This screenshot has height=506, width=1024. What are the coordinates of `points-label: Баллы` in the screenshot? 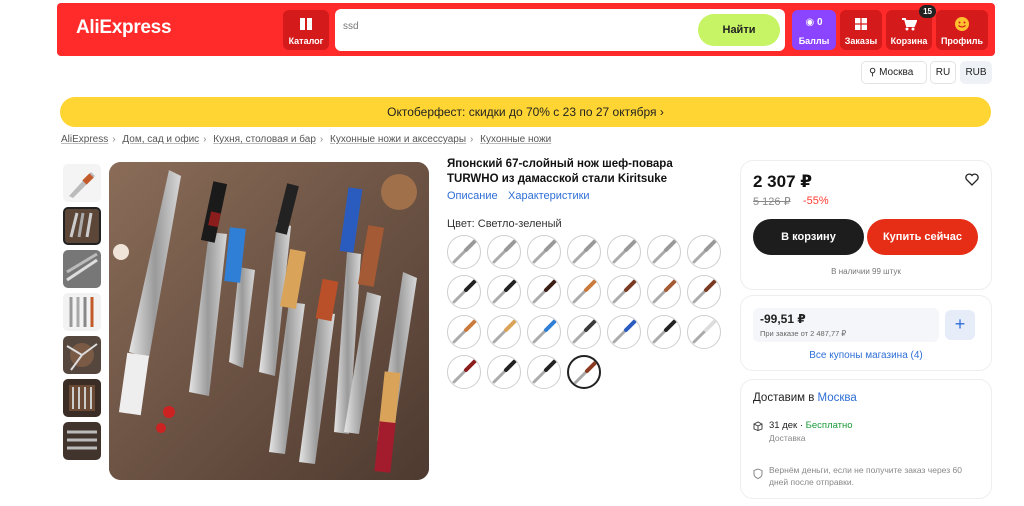 It's located at (814, 41).